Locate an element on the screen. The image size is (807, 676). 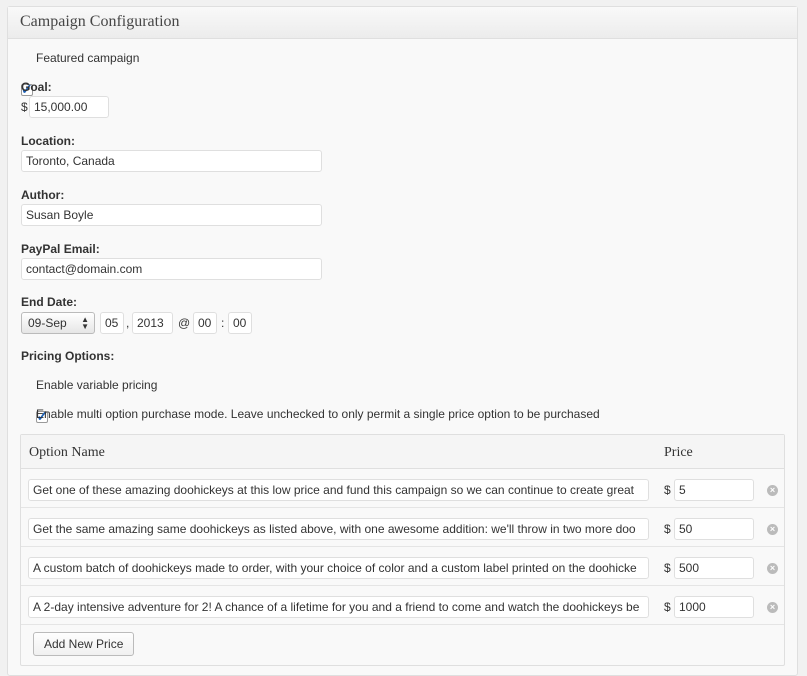
hour-input: 00 is located at coordinates (205, 323).